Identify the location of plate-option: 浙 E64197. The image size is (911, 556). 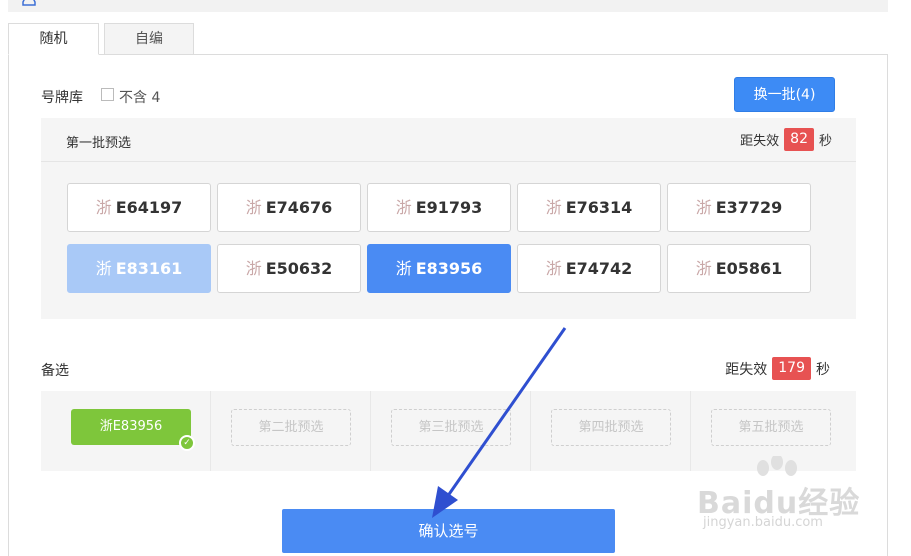
(139, 207).